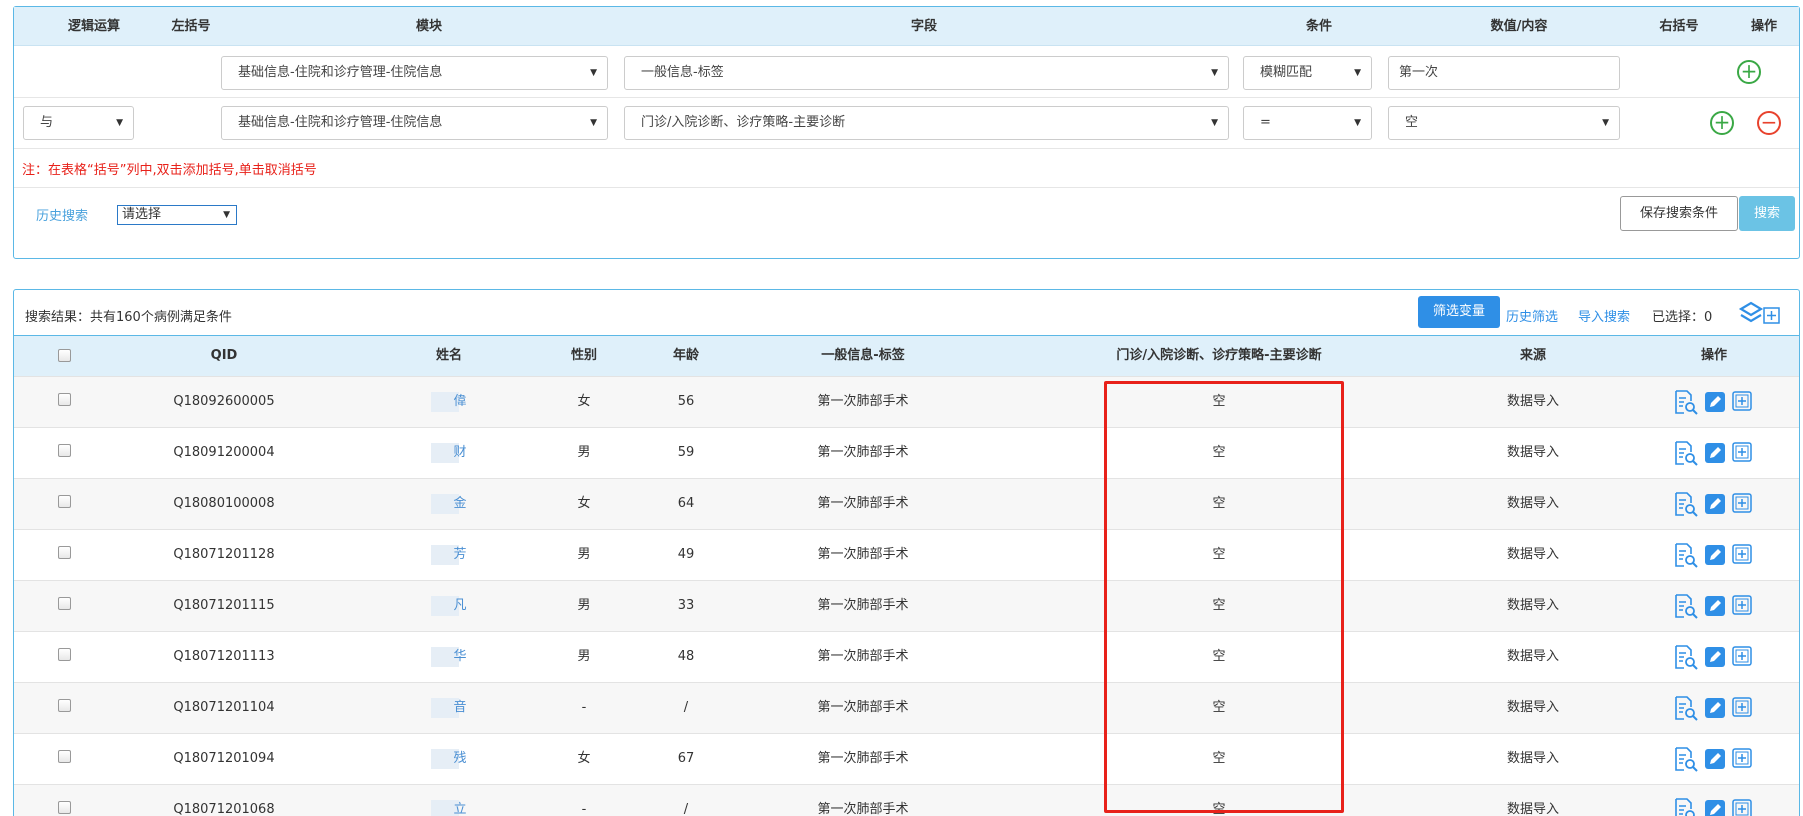  Describe the element at coordinates (906, 800) in the screenshot. I see `table-row: Q18071201068 立 - / 第一次肺部手术空数据导入` at that location.